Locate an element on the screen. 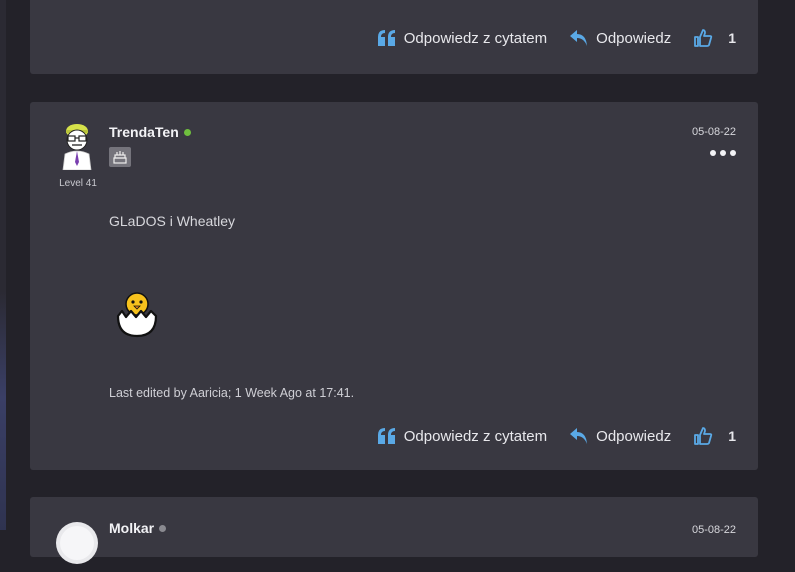 Image resolution: width=795 pixels, height=572 pixels. username: TrendaTen is located at coordinates (150, 132).